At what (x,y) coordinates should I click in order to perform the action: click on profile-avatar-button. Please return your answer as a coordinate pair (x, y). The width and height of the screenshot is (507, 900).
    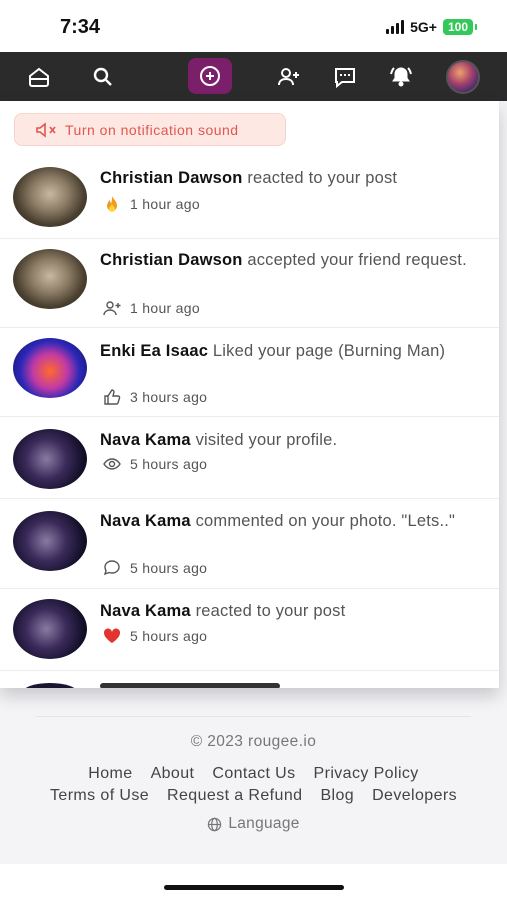
    Looking at the image, I should click on (463, 77).